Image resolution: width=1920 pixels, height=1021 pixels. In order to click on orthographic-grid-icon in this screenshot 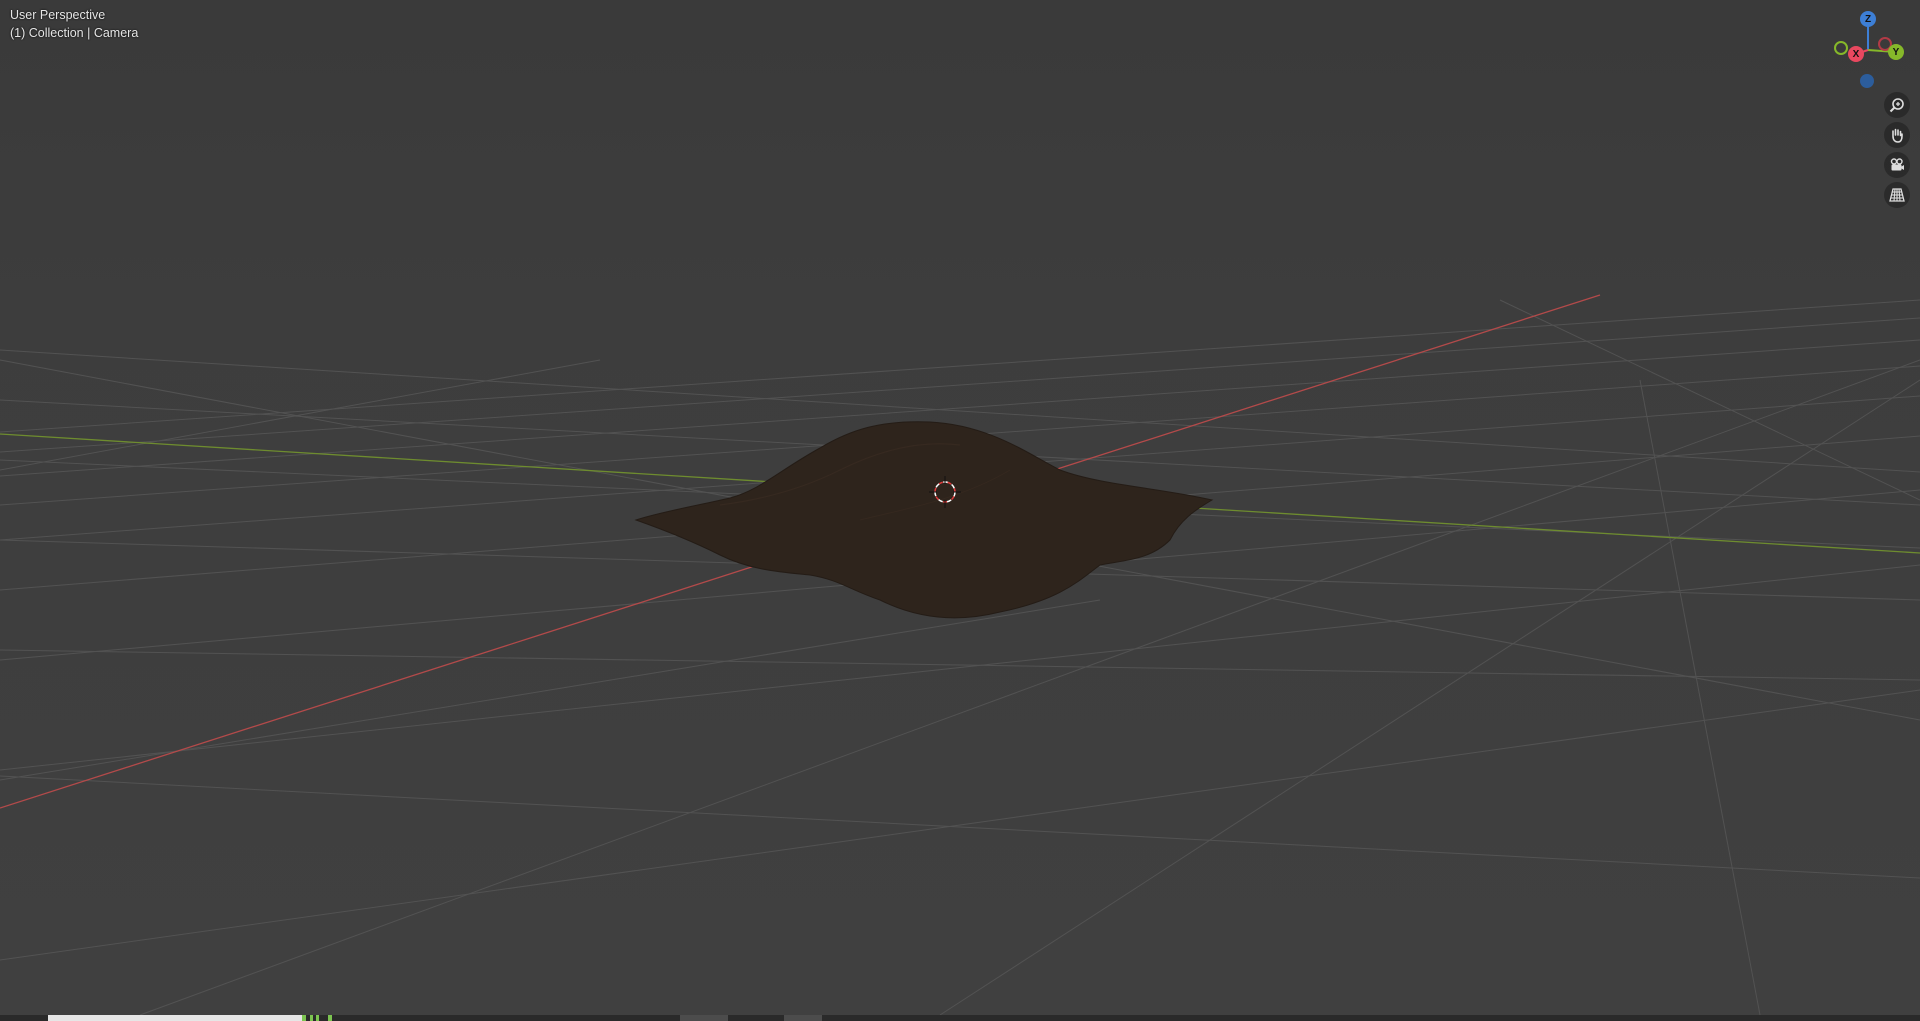, I will do `click(1897, 195)`.